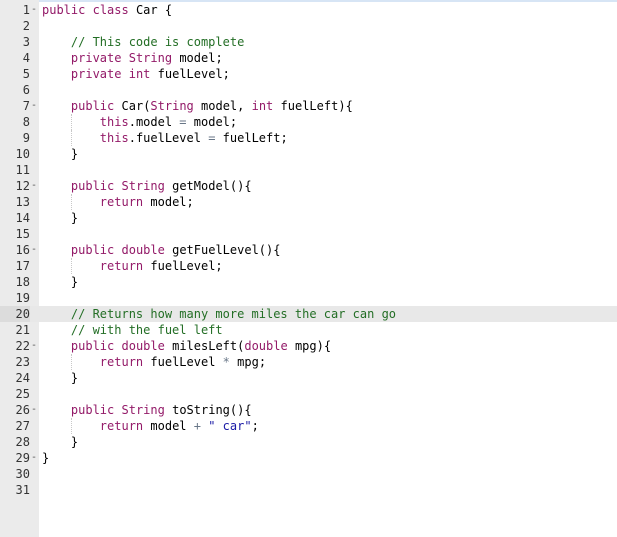 Image resolution: width=617 pixels, height=537 pixels. I want to click on code-line: 28 }, so click(308, 442).